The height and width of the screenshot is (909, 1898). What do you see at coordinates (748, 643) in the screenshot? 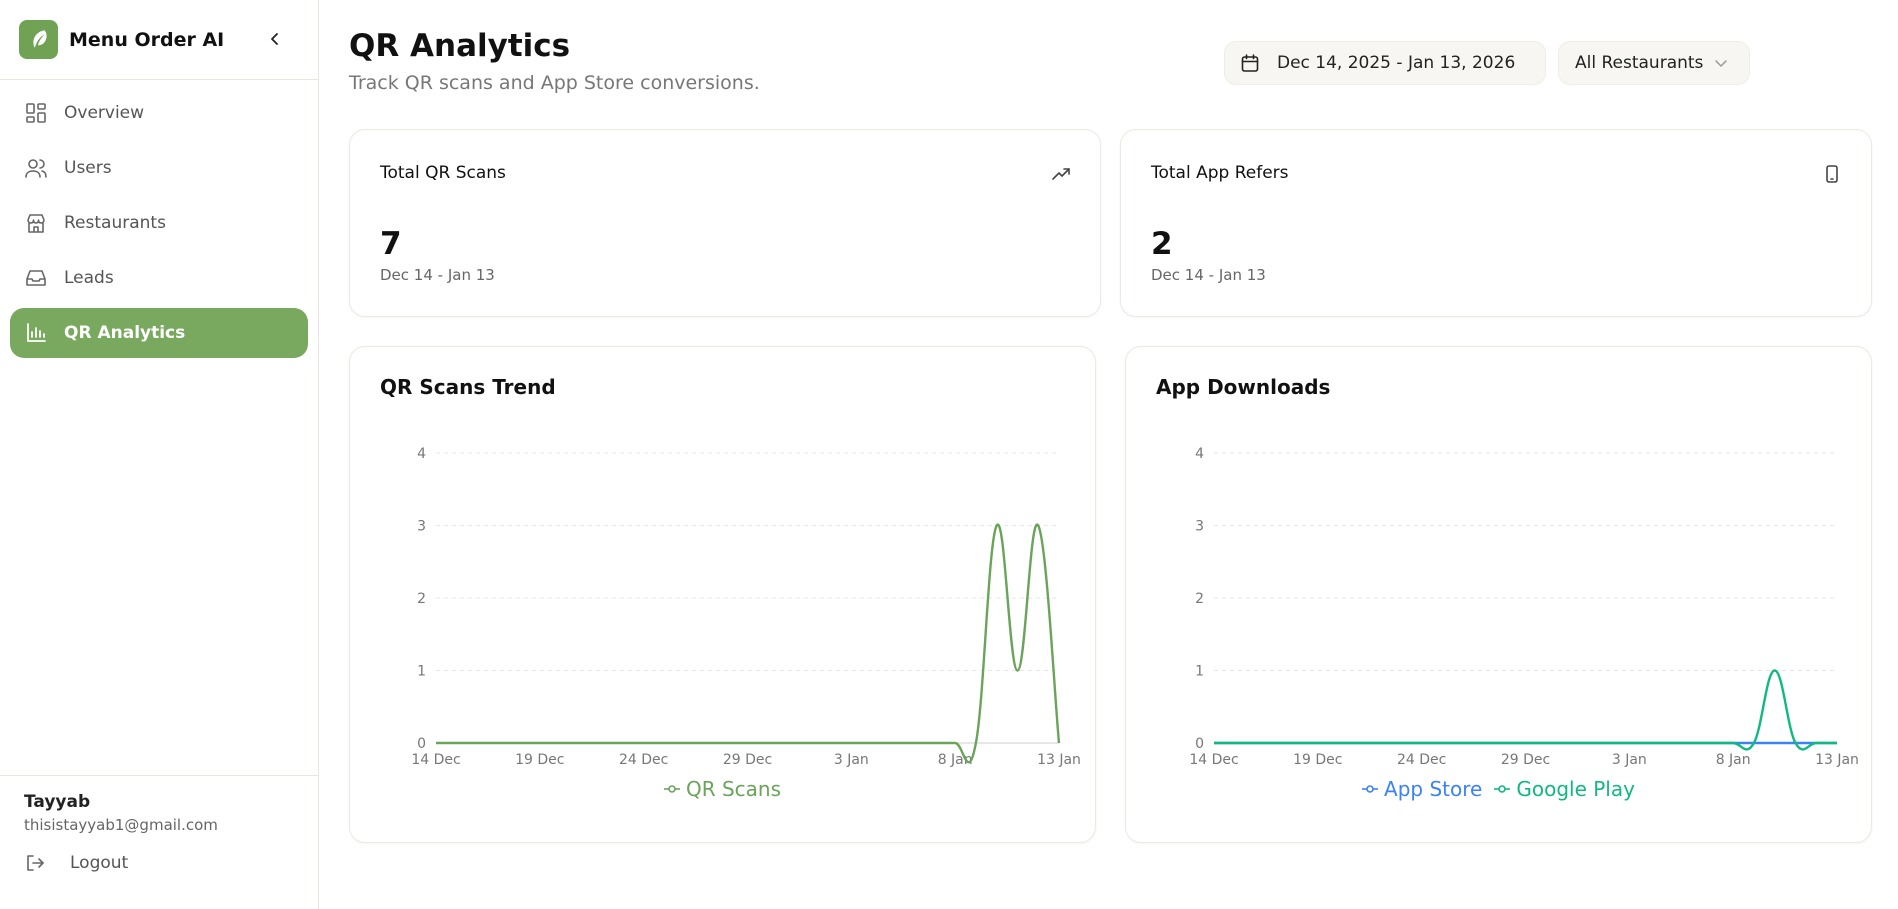
I see `series-line-qr-scans` at bounding box center [748, 643].